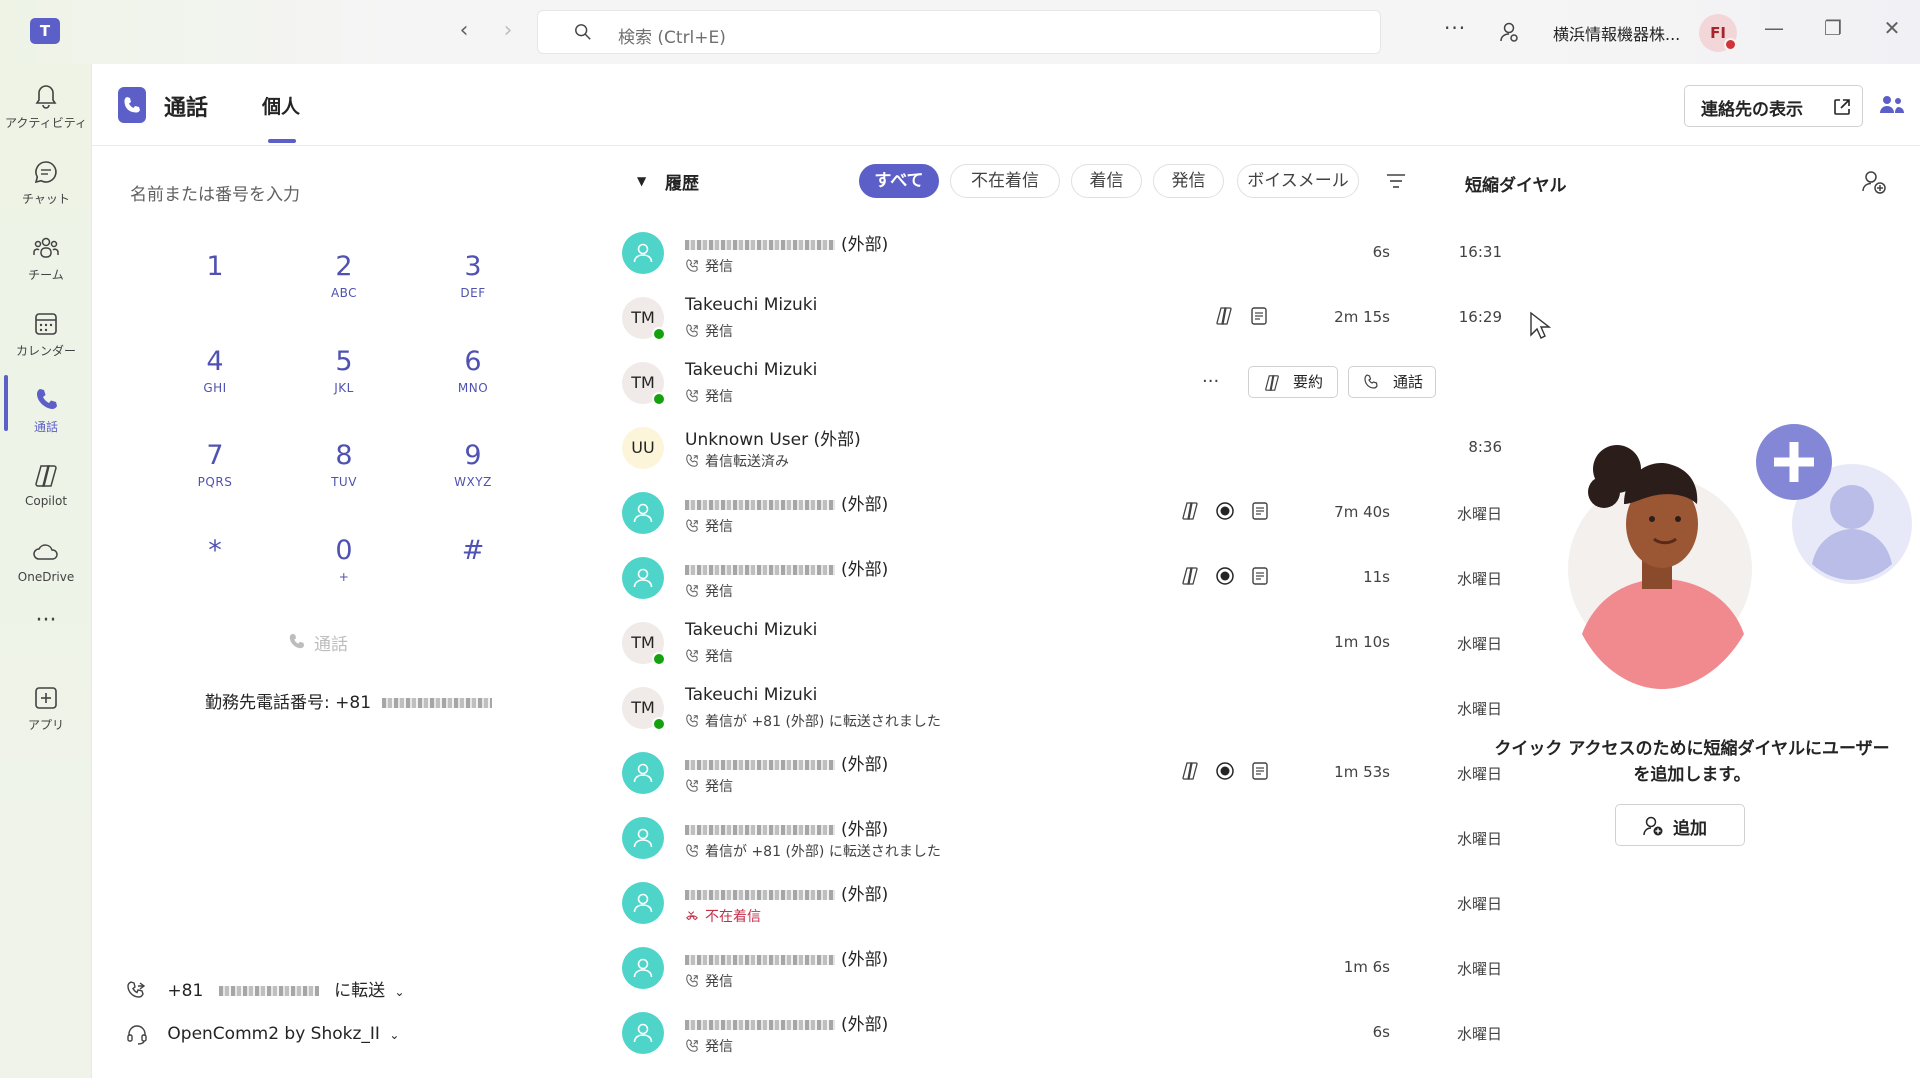 The width and height of the screenshot is (1920, 1078). I want to click on dial-letters: GHI, so click(215, 388).